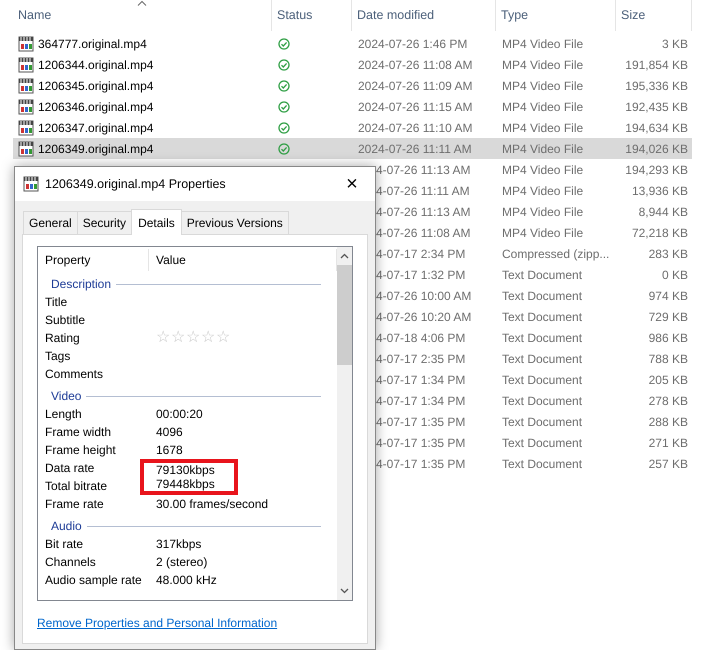 The height and width of the screenshot is (650, 724). Describe the element at coordinates (96, 86) in the screenshot. I see `file-name: 1206345.original.mp4` at that location.